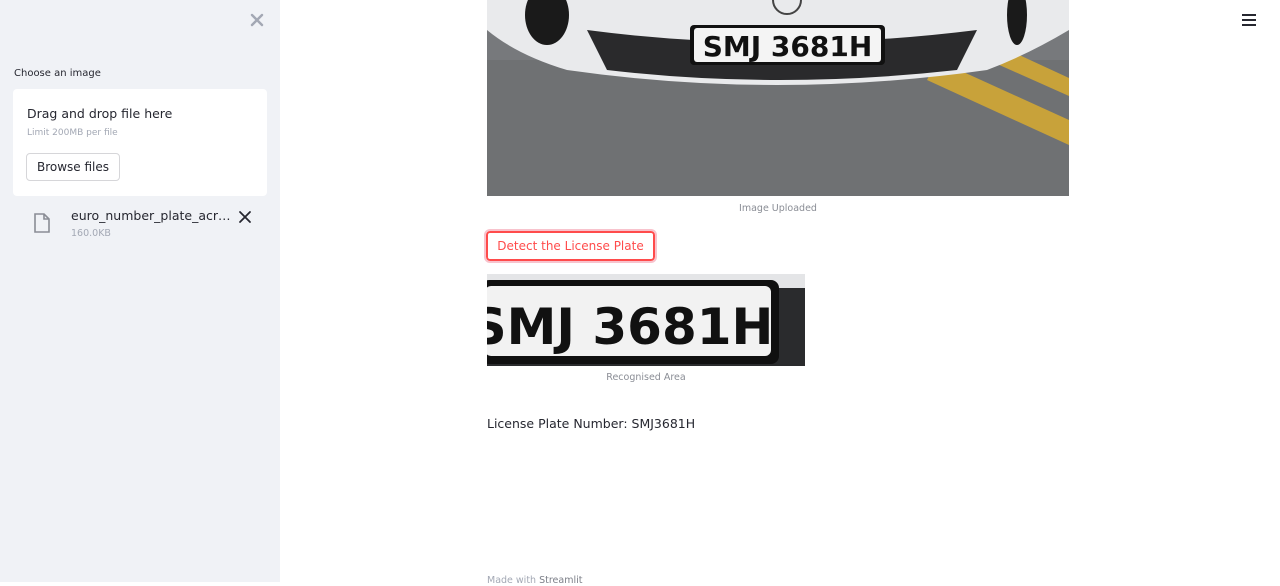  What do you see at coordinates (512, 580) in the screenshot?
I see `footer-prefix: Made with` at bounding box center [512, 580].